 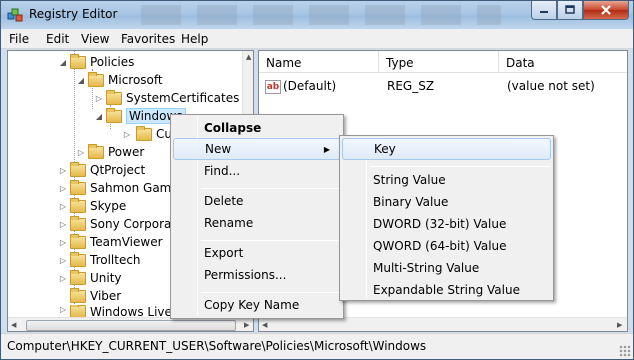 What do you see at coordinates (135, 80) in the screenshot?
I see `tree-item-label: Microsoft` at bounding box center [135, 80].